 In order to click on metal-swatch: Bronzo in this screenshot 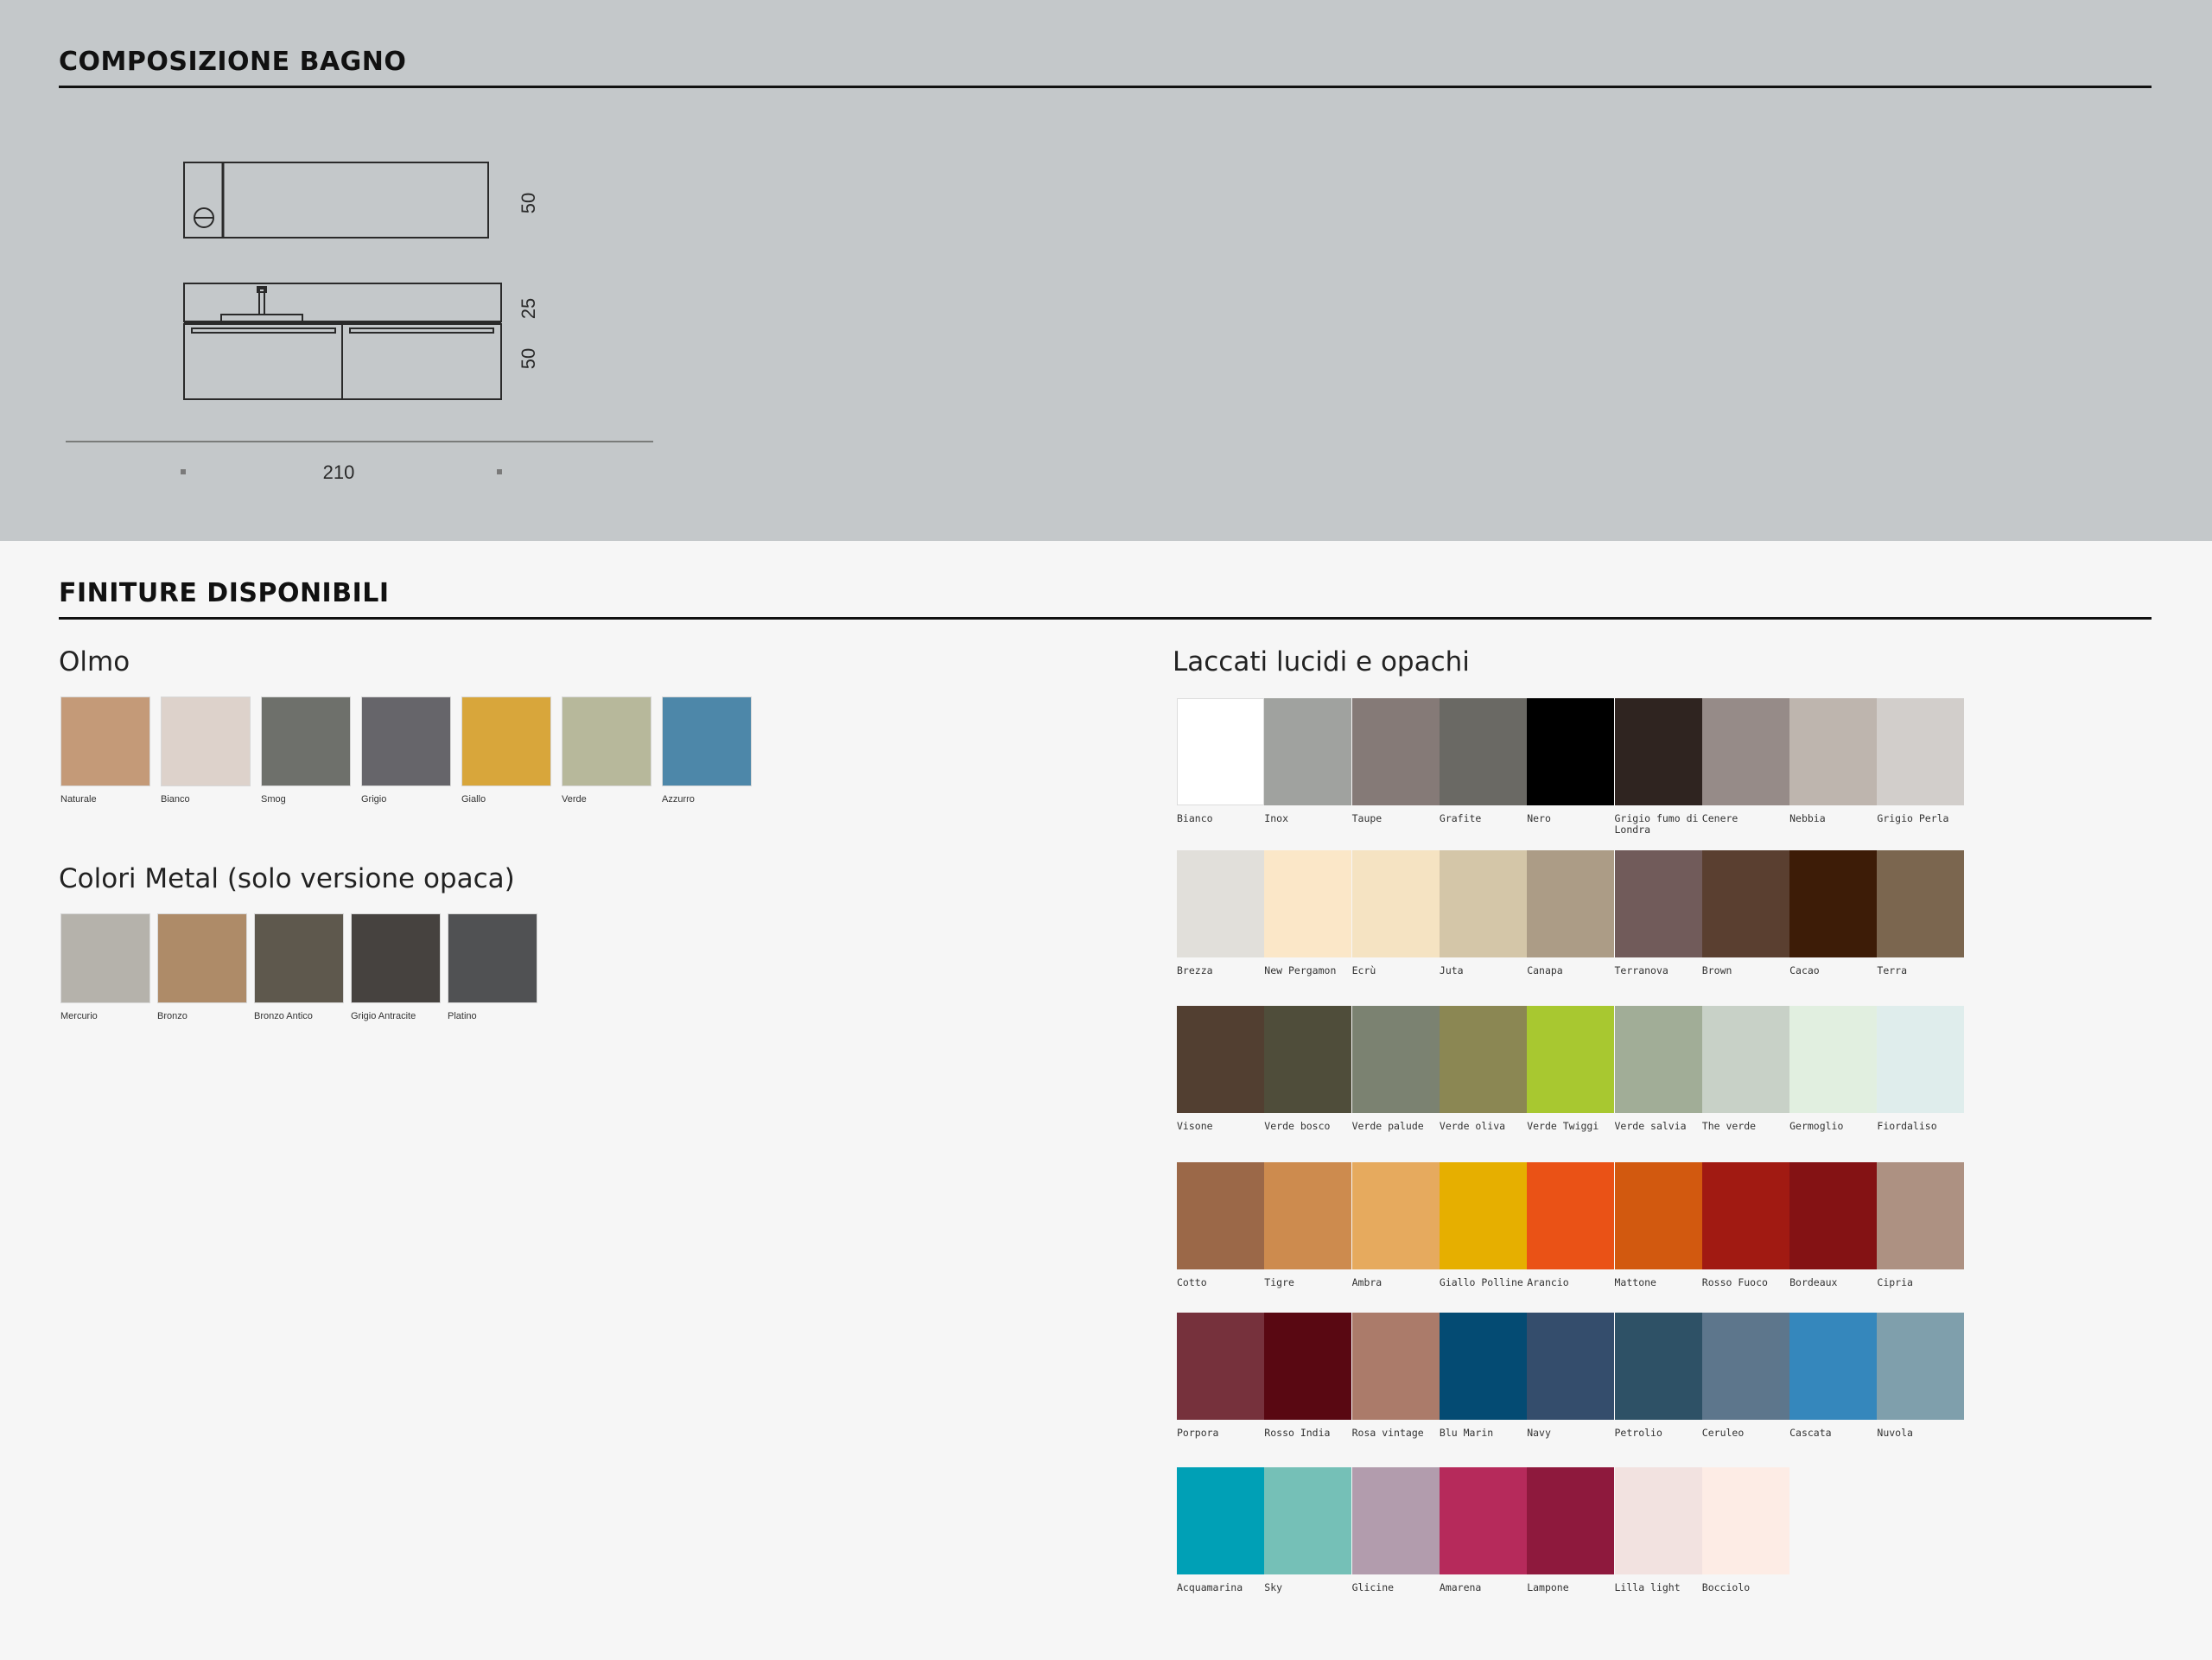, I will do `click(202, 967)`.